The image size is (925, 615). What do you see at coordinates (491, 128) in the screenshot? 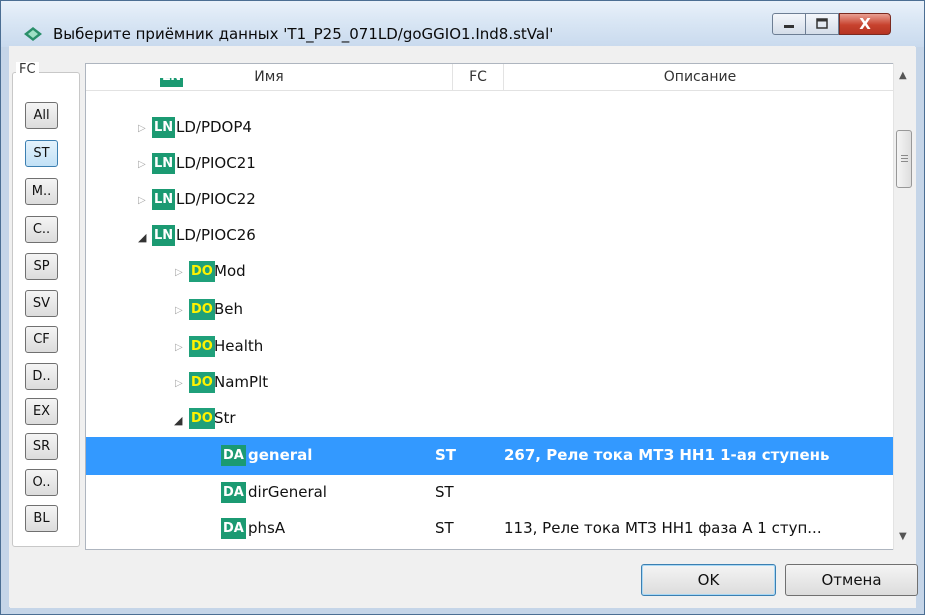
I see `tree-row: ▷ LN LD/PDOP4` at bounding box center [491, 128].